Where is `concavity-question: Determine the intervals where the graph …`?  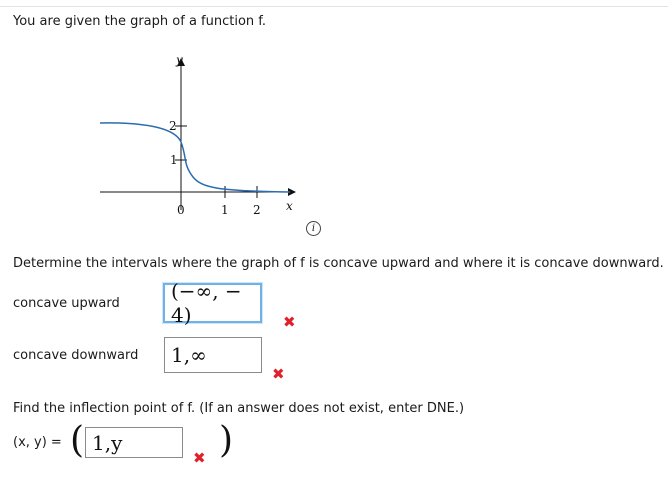
concavity-question: Determine the intervals where the graph … is located at coordinates (338, 263).